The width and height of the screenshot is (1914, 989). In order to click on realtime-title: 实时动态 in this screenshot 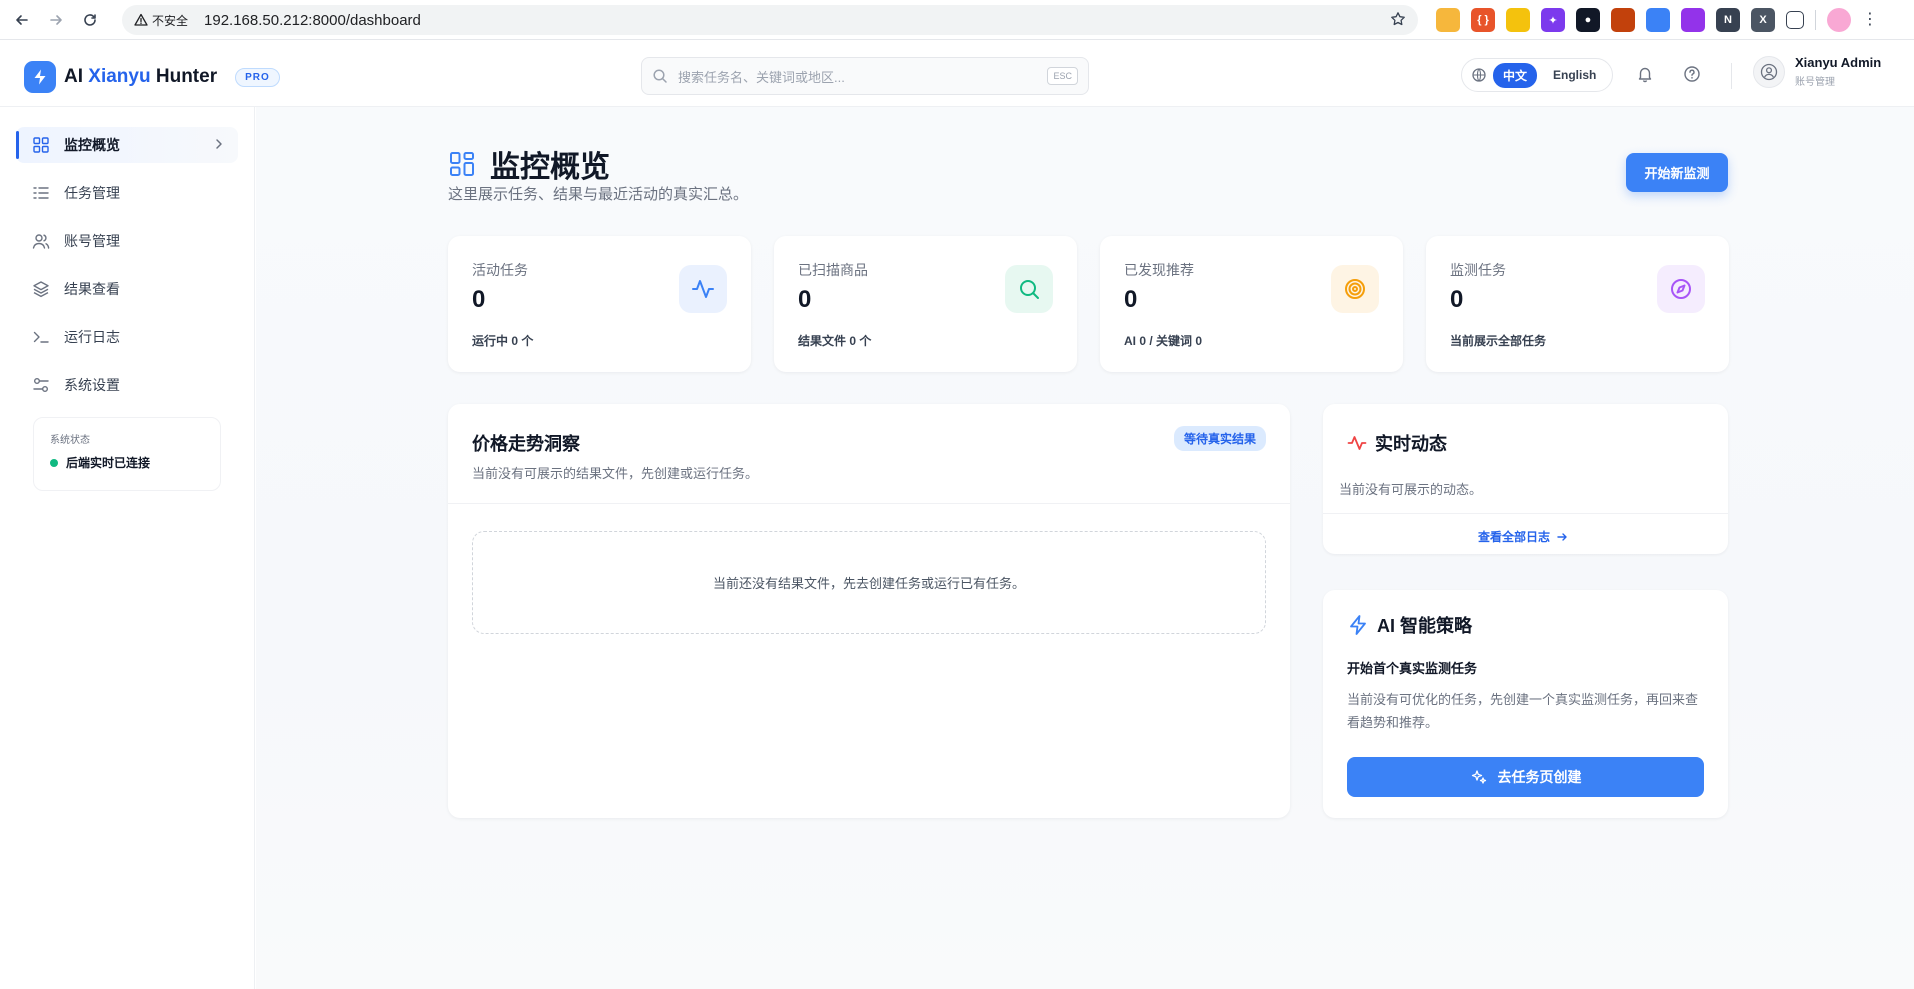, I will do `click(1411, 444)`.